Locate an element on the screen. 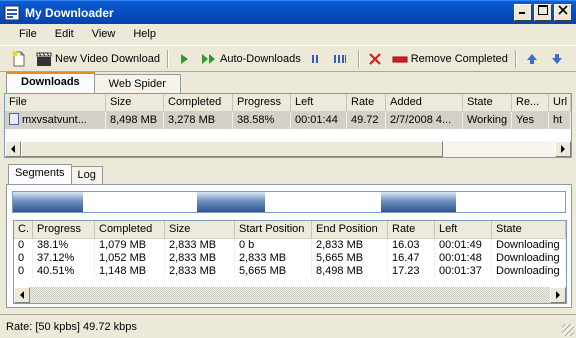  cell-seg-progress: 37.12% is located at coordinates (64, 258).